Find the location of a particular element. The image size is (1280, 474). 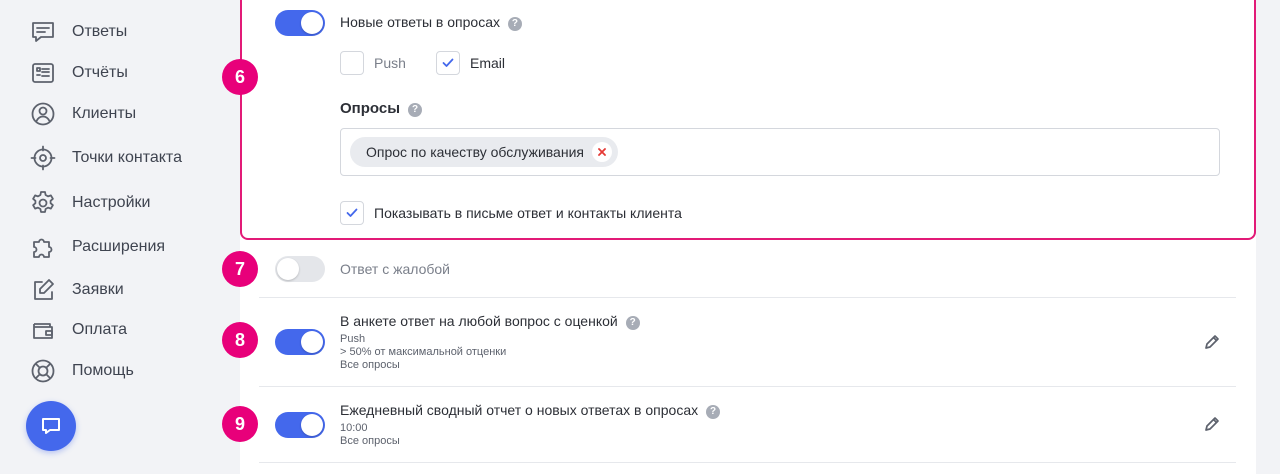

daily-report-time: 10:00 is located at coordinates (354, 428).